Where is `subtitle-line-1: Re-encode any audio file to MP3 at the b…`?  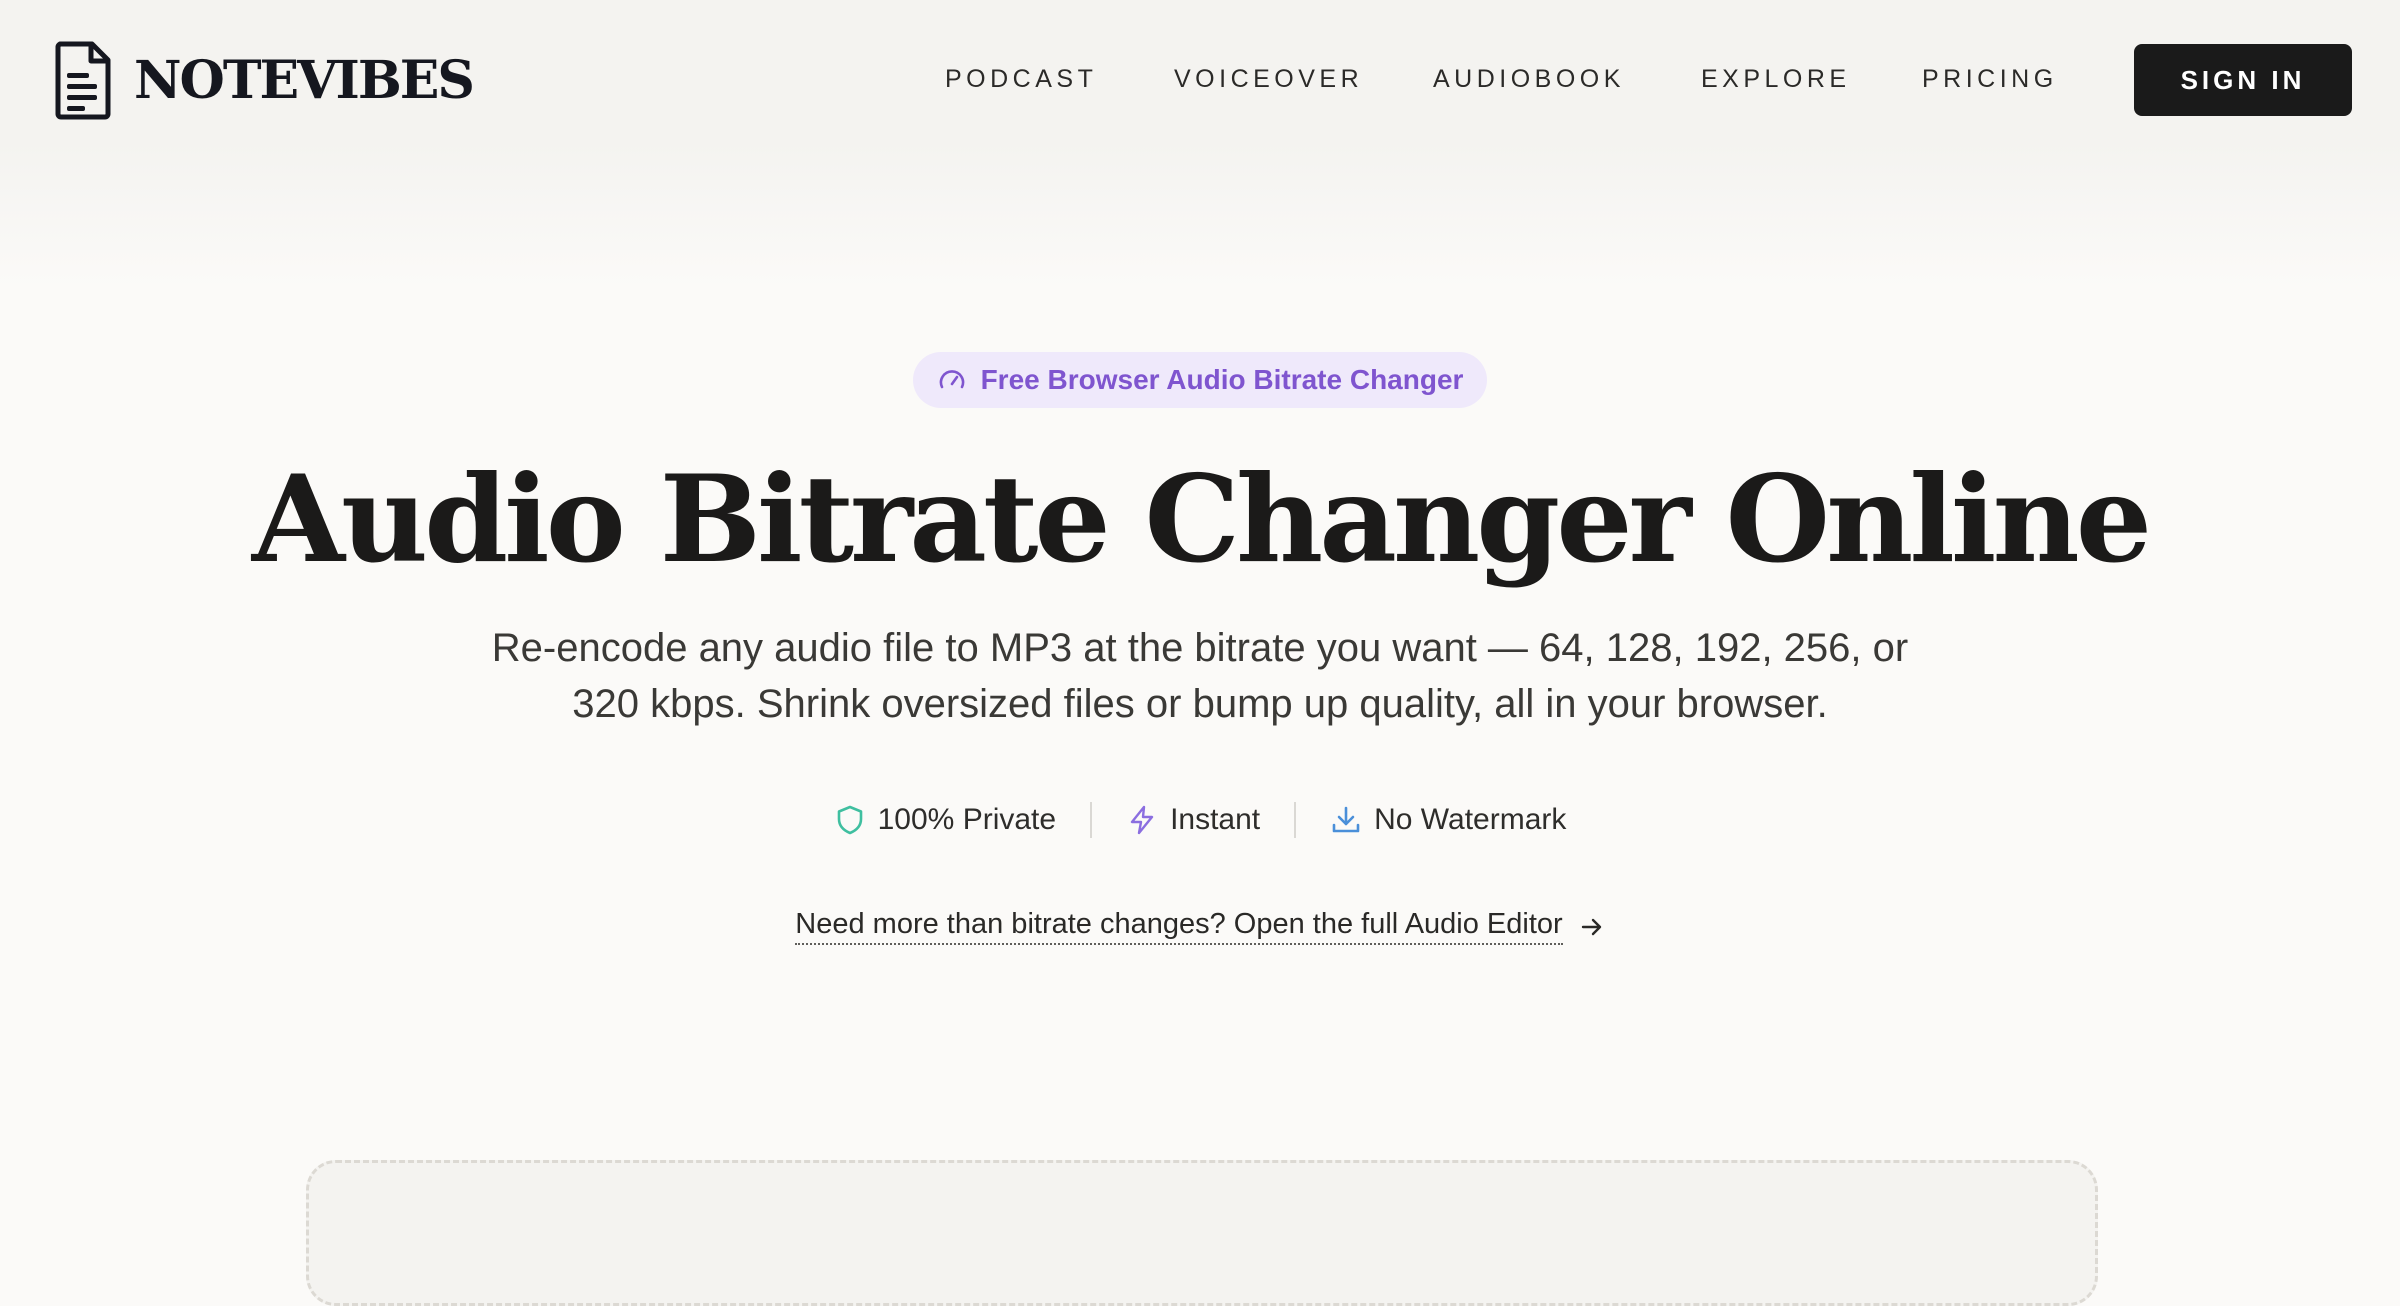 subtitle-line-1: Re-encode any audio file to MP3 at the b… is located at coordinates (1200, 648).